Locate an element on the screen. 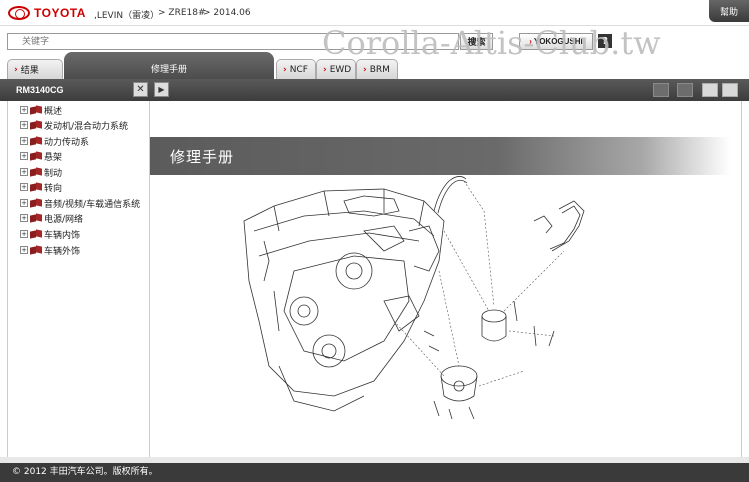 This screenshot has width=749, height=482. tab-results: › 结果 is located at coordinates (35, 69).